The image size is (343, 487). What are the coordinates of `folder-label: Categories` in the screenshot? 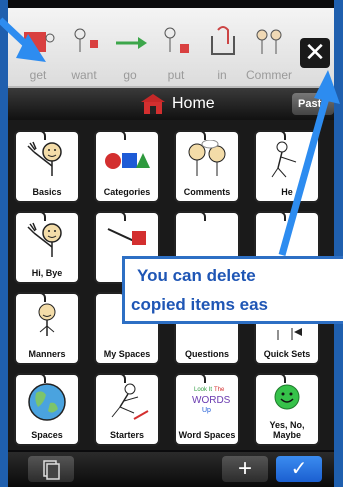 It's located at (127, 192).